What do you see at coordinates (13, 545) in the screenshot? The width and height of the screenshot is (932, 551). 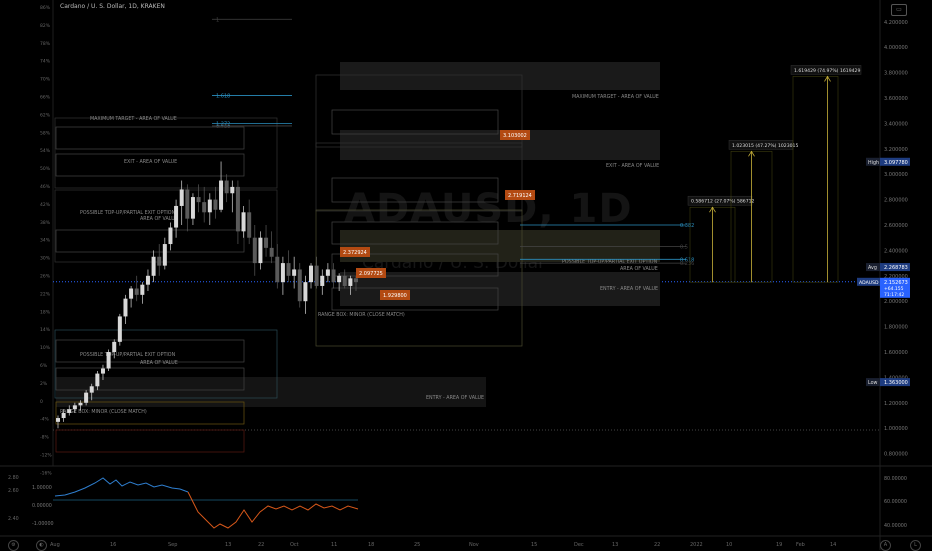 I see `settings-icon: ⚙` at bounding box center [13, 545].